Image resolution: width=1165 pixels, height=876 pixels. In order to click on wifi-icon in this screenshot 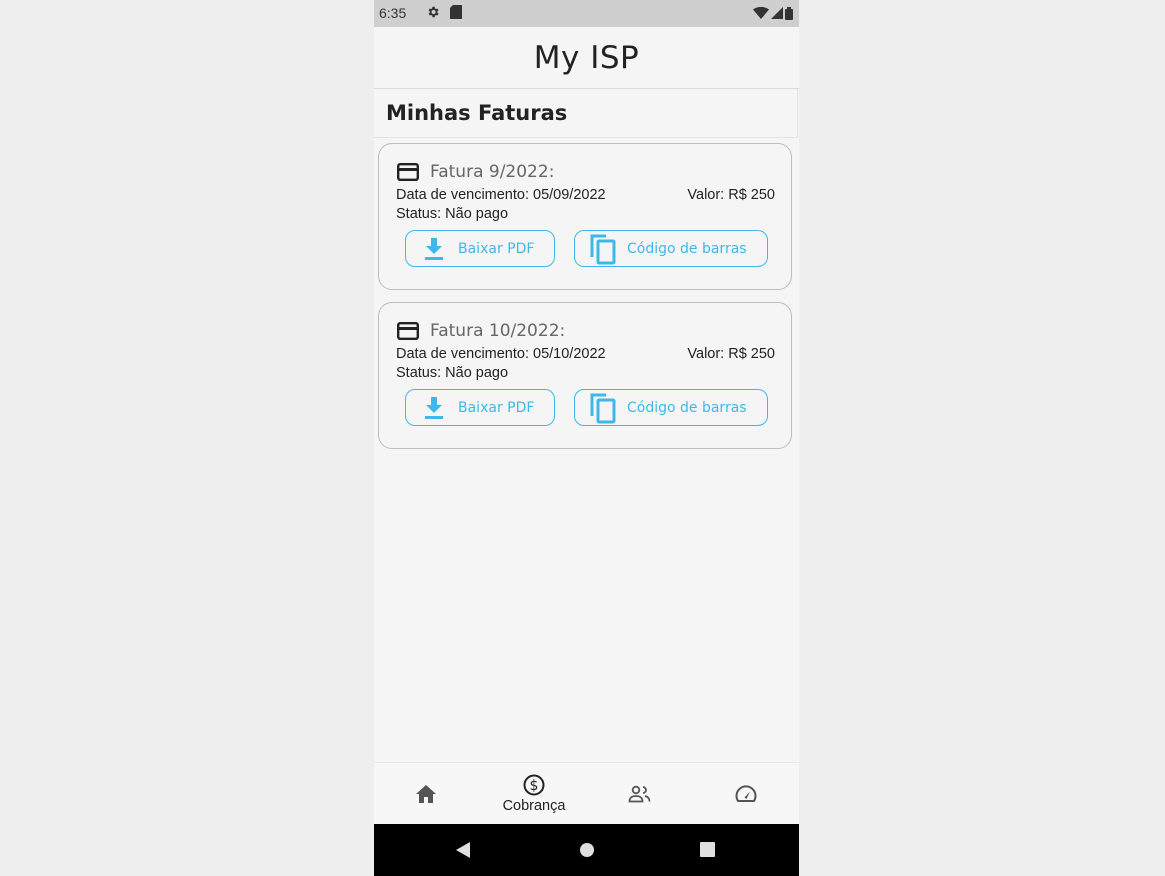, I will do `click(761, 13)`.